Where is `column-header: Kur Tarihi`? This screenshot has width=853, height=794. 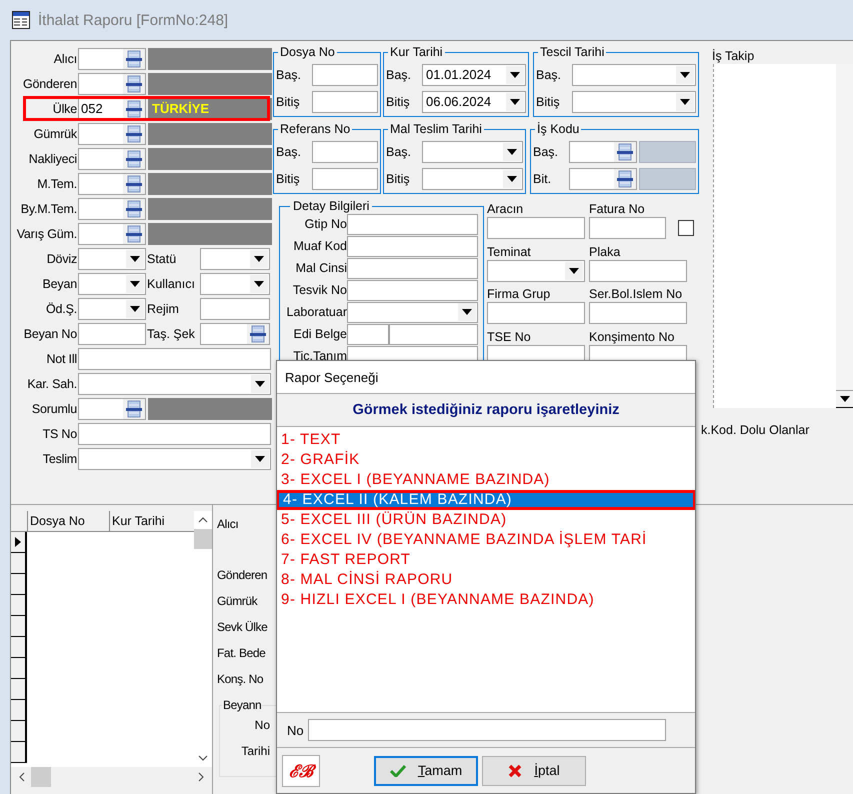
column-header: Kur Tarihi is located at coordinates (150, 521).